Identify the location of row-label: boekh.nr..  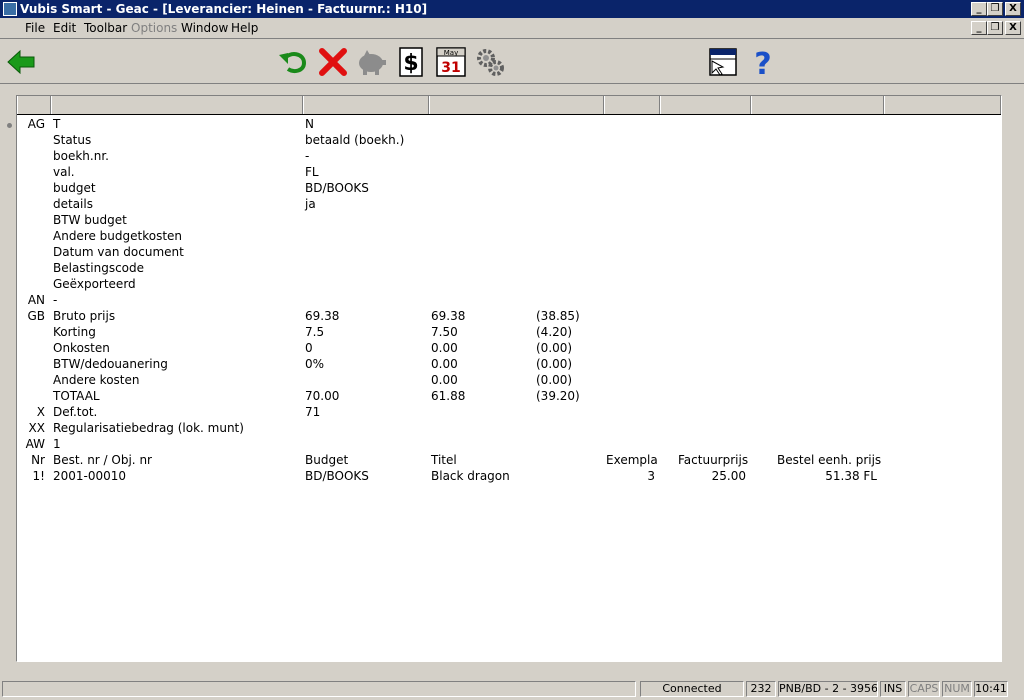
(81, 156).